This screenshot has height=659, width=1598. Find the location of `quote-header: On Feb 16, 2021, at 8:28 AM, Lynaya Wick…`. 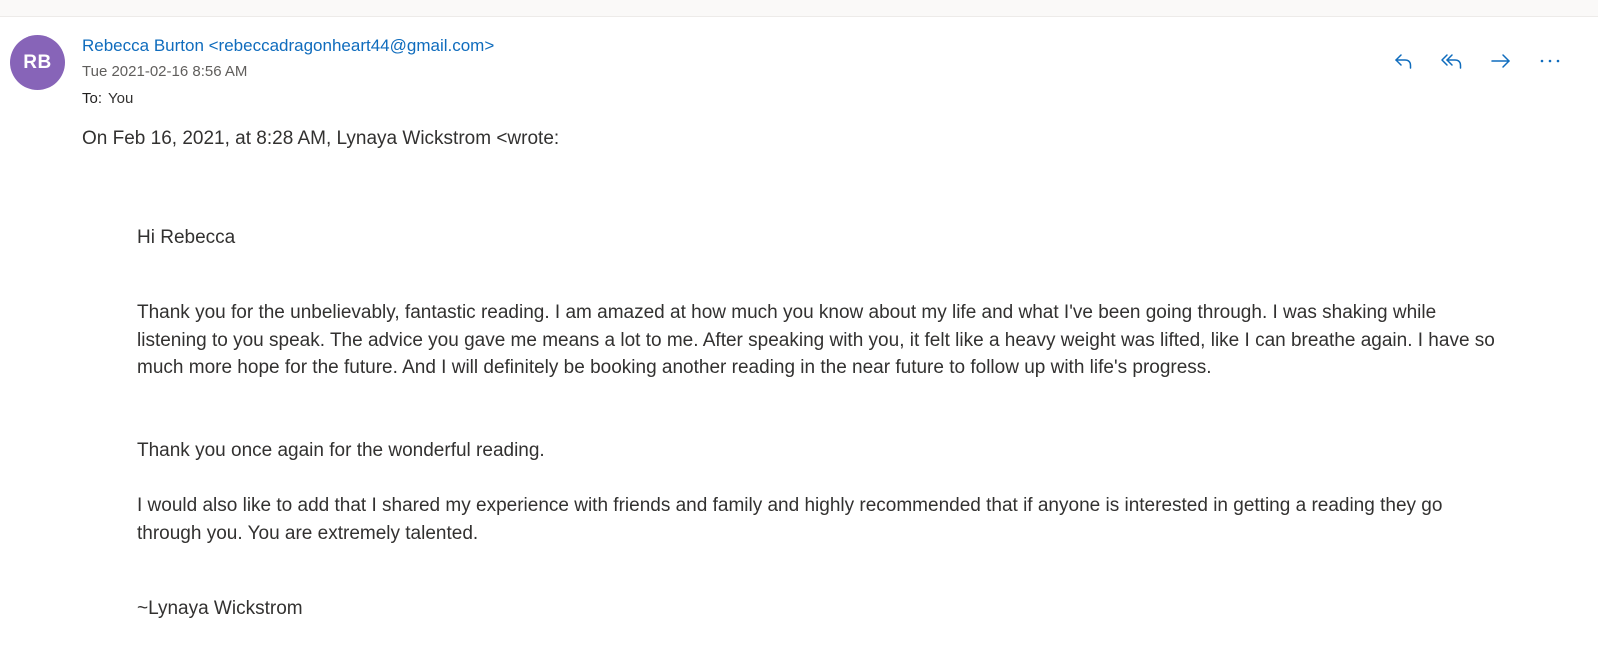

quote-header: On Feb 16, 2021, at 8:28 AM, Lynaya Wick… is located at coordinates (321, 138).